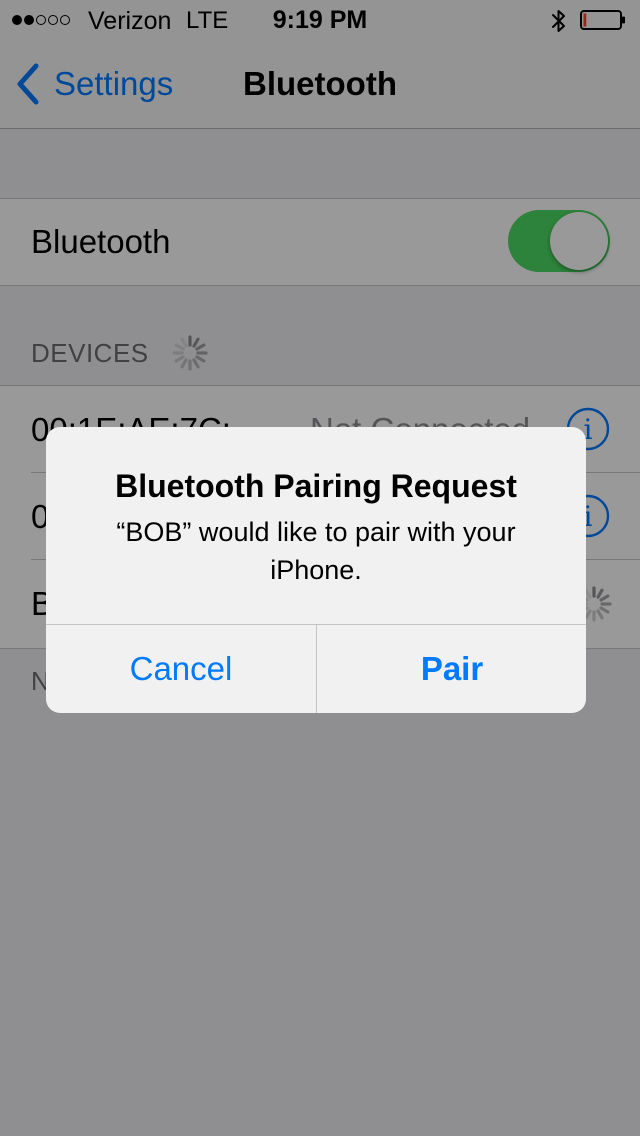 The height and width of the screenshot is (1136, 640). What do you see at coordinates (316, 486) in the screenshot?
I see `alert-title: Bluetooth Pairing Request` at bounding box center [316, 486].